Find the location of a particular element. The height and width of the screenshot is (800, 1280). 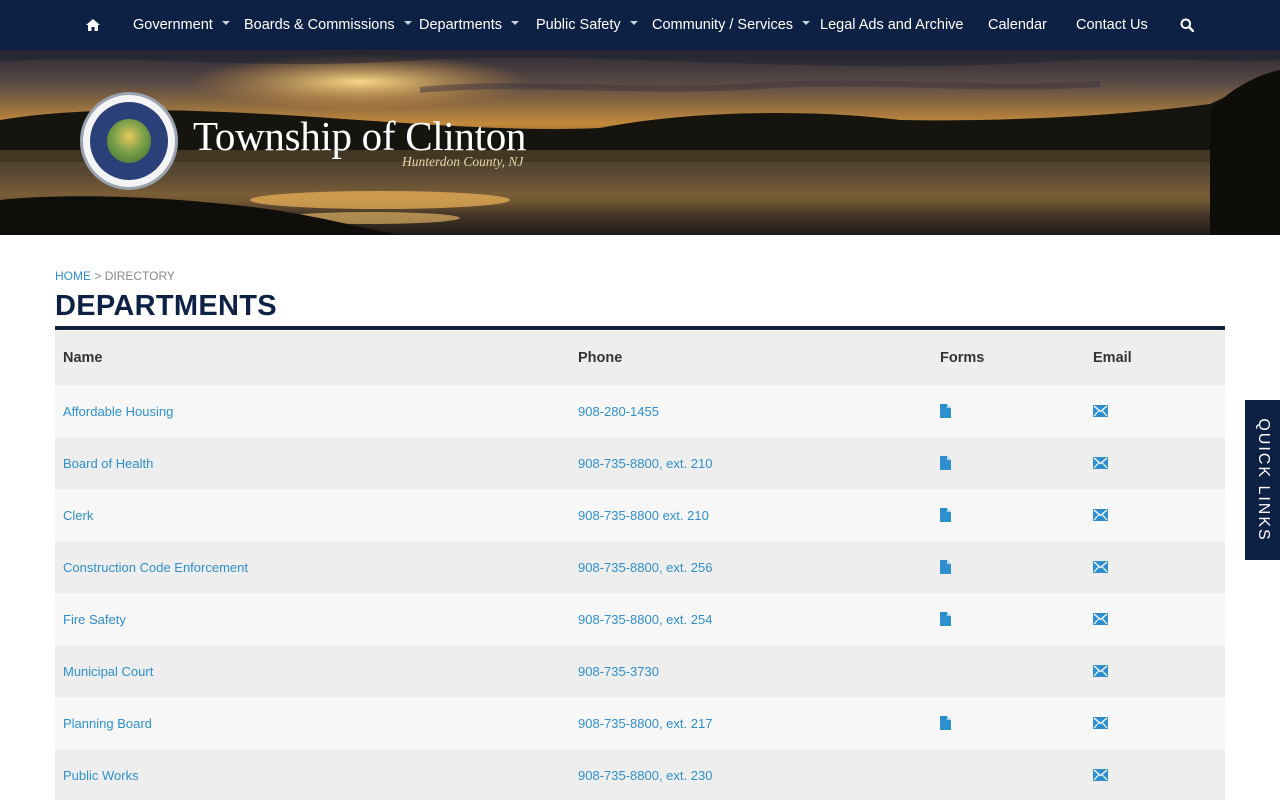

nav-label: Boards & Commissions is located at coordinates (319, 25).